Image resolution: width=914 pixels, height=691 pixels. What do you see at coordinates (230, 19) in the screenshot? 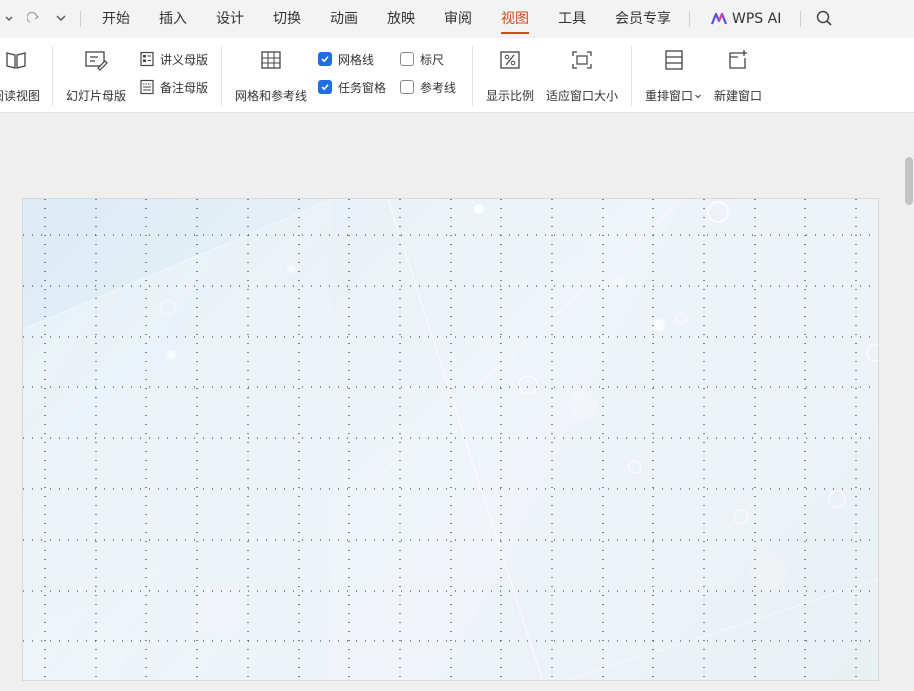
I see `tab-design: 设计` at bounding box center [230, 19].